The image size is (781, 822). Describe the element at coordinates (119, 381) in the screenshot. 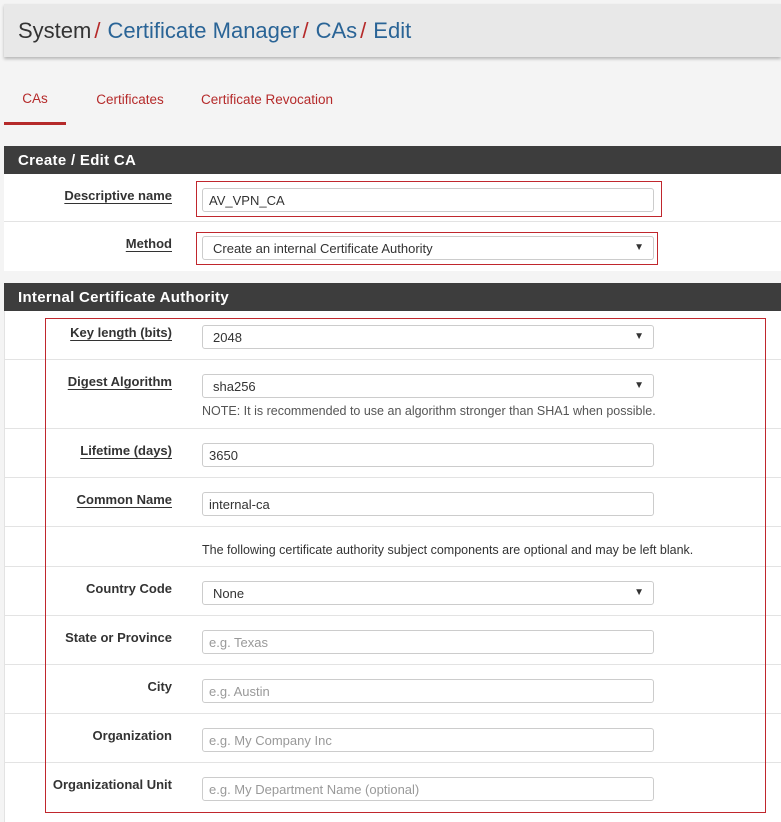

I see `digest-label: Digest Algorithm` at that location.